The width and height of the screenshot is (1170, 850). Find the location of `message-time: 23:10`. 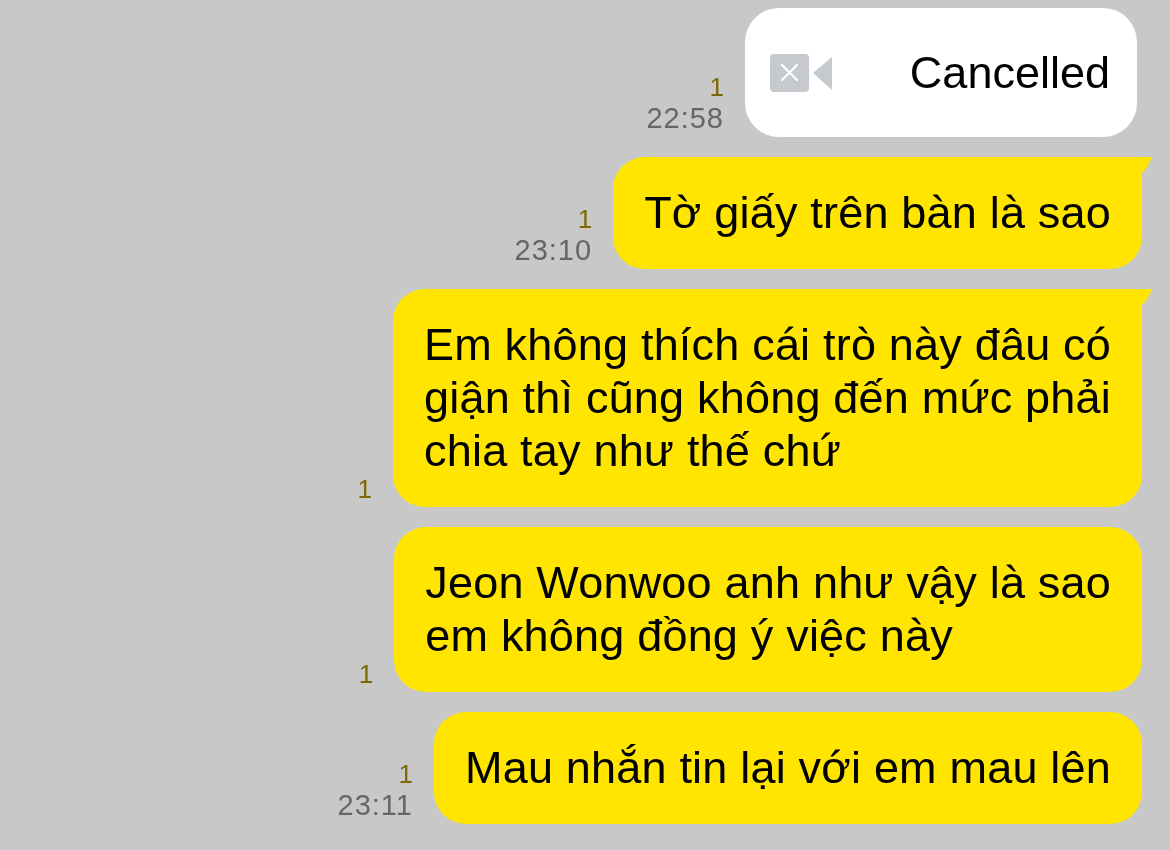

message-time: 23:10 is located at coordinates (553, 250).